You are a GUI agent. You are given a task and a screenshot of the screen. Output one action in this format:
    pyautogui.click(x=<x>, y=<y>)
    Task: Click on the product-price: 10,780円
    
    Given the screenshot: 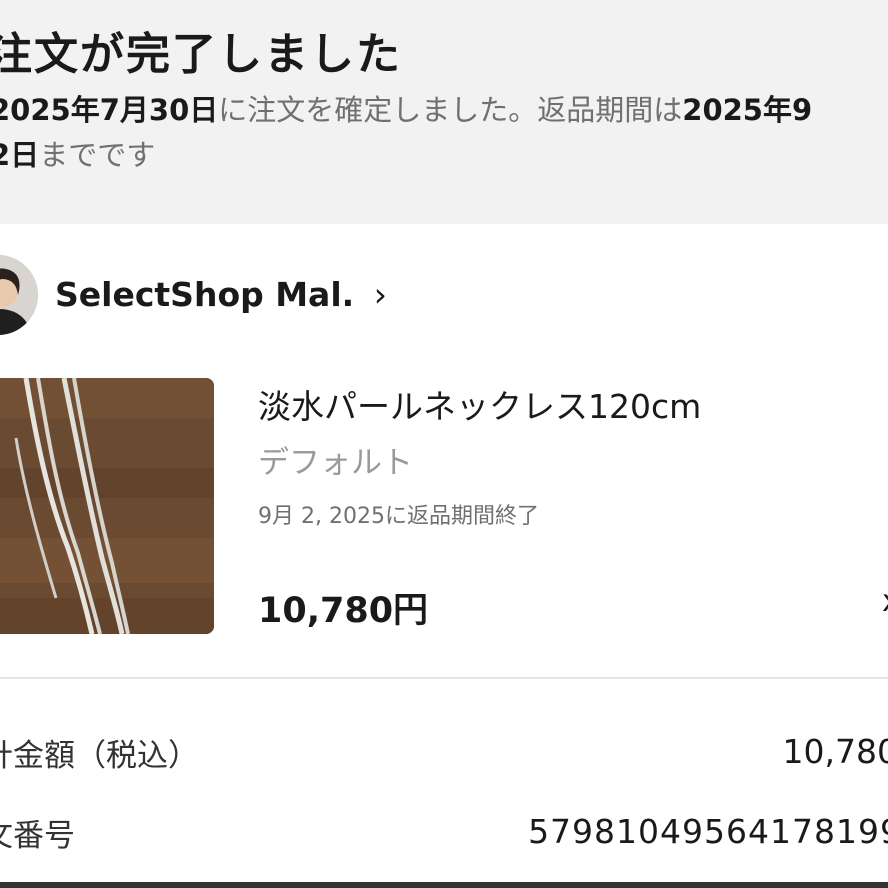 What is the action you would take?
    pyautogui.click(x=343, y=611)
    